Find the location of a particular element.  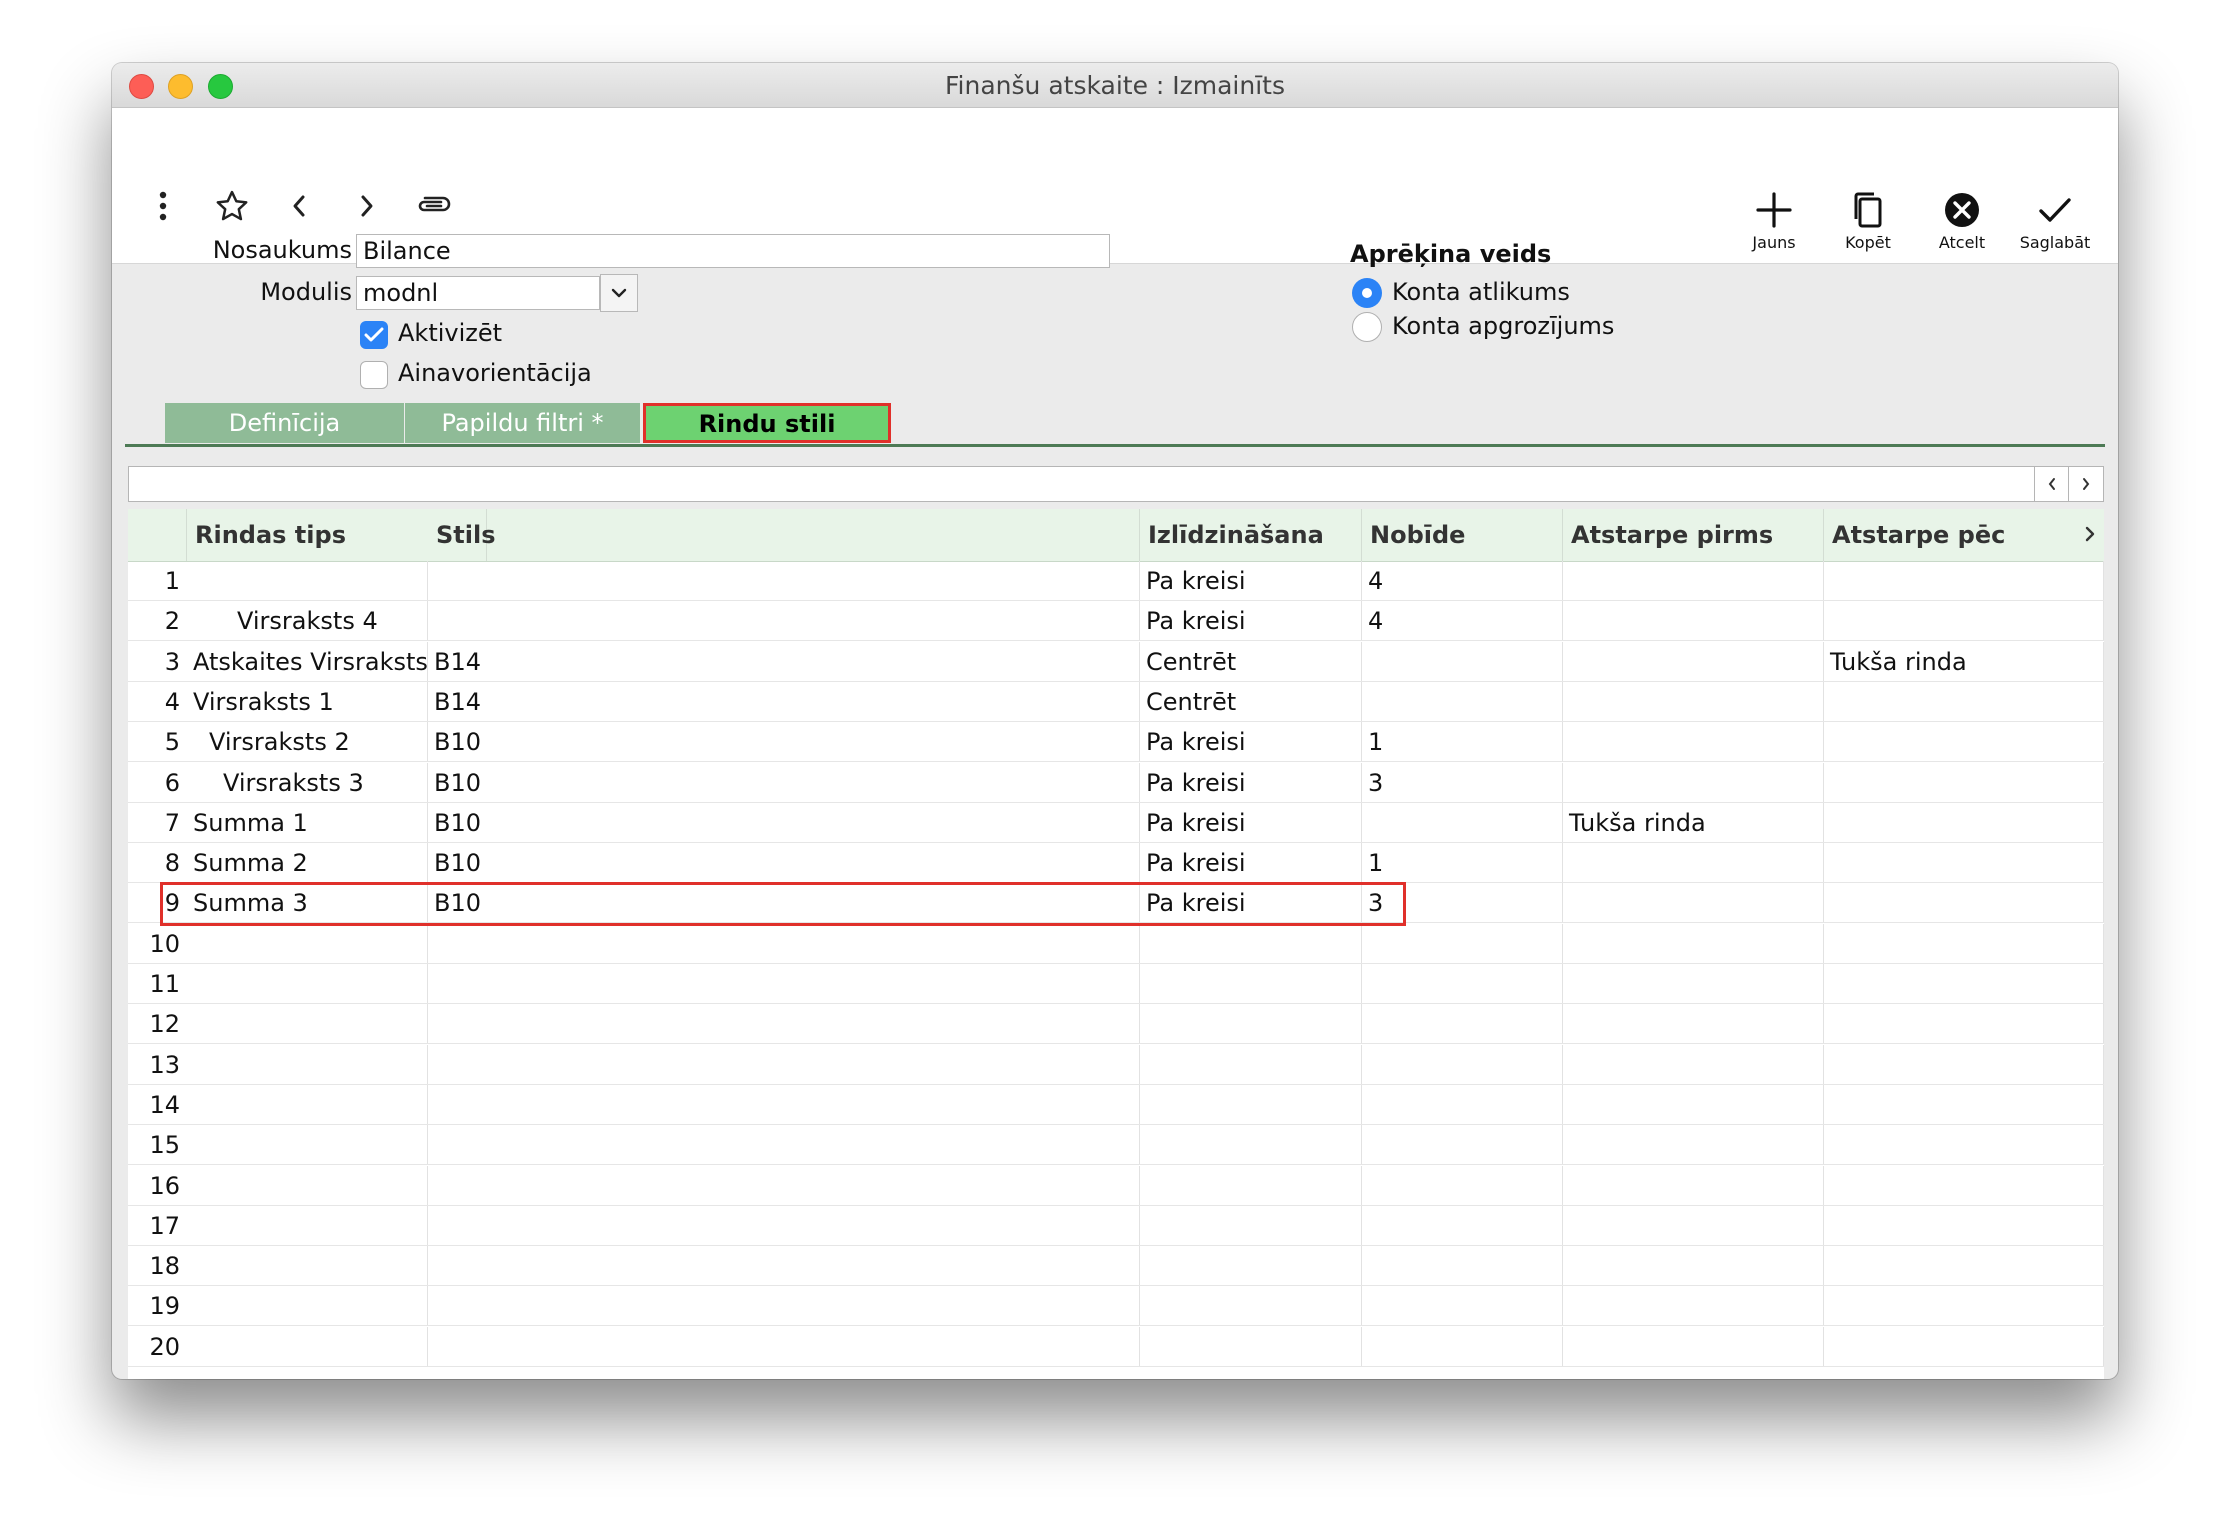

cell-after: Tukša rinda is located at coordinates (1964, 661).